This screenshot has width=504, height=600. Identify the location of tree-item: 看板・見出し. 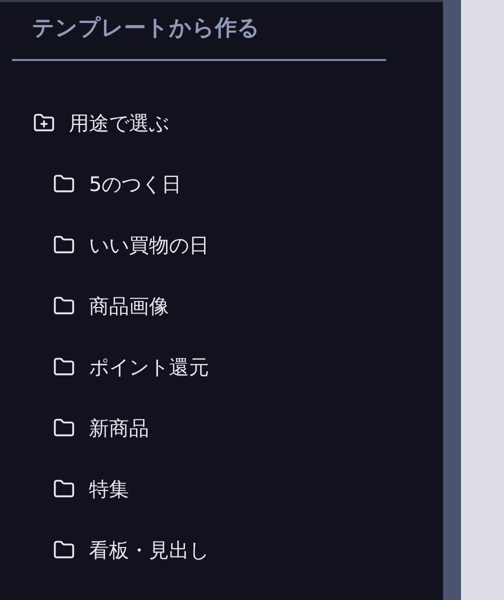
(131, 549).